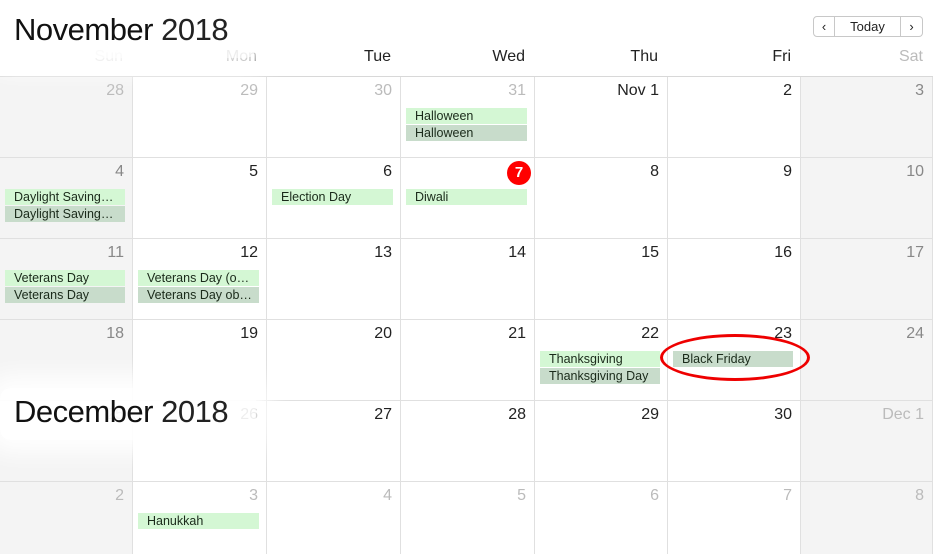 Image resolution: width=933 pixels, height=554 pixels. Describe the element at coordinates (867, 117) in the screenshot. I see `day-cell: 3` at that location.